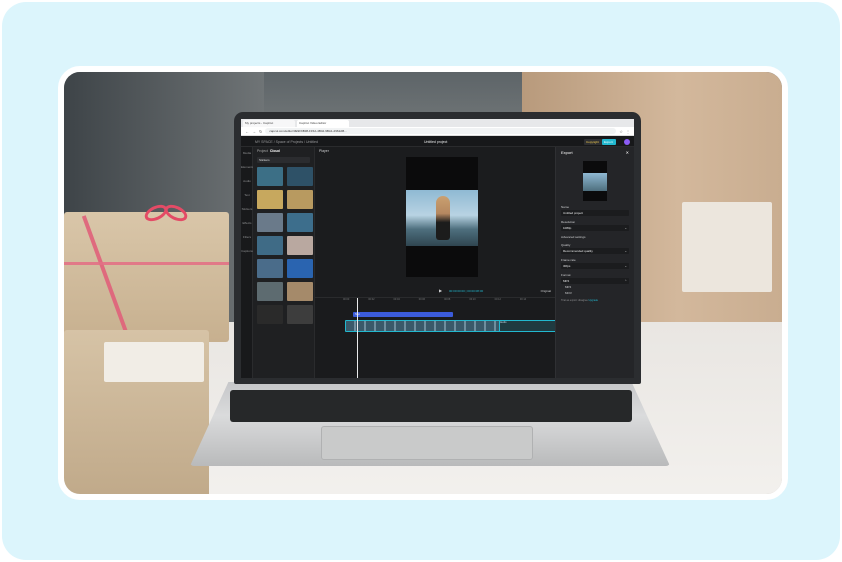 This screenshot has height=562, width=842. I want to click on export-thumbnail, so click(595, 181).